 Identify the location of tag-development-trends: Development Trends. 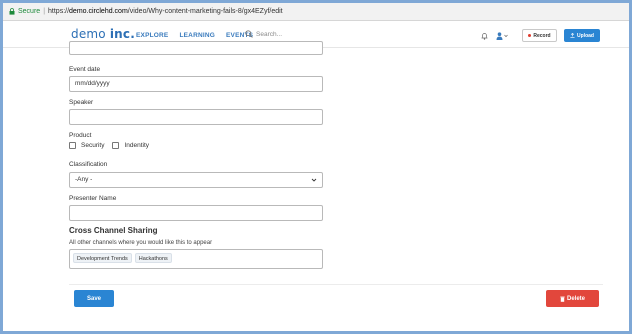
(102, 258).